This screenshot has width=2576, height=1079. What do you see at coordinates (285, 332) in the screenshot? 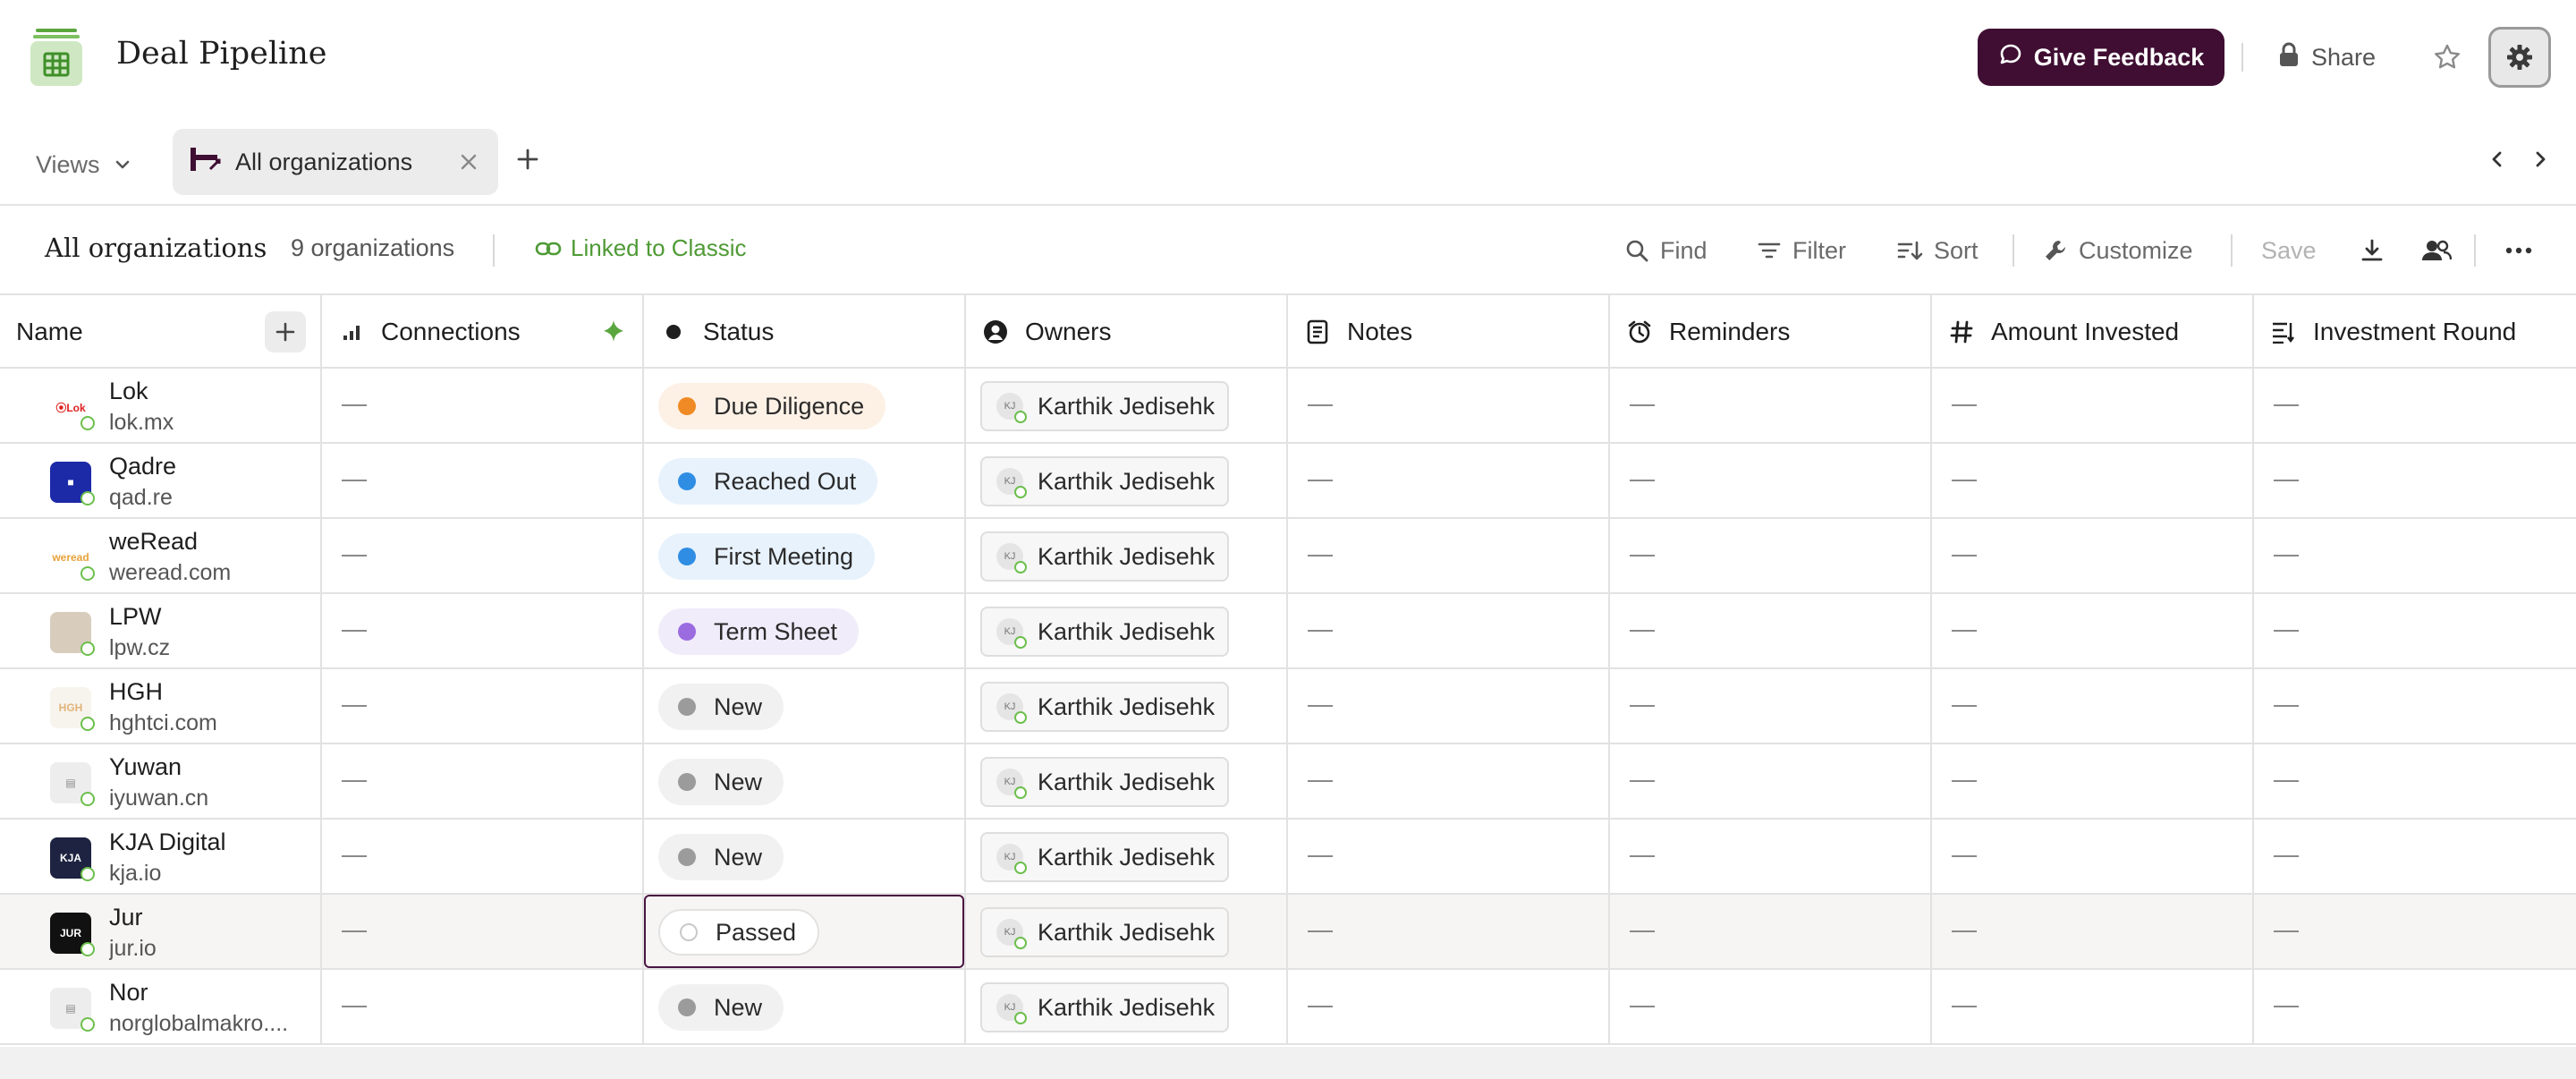
I see `add-column-button` at bounding box center [285, 332].